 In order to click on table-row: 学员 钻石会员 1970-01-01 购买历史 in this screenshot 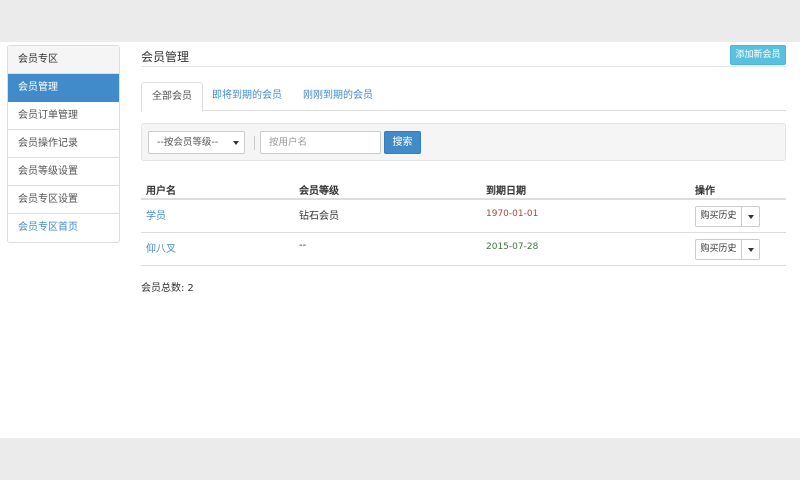, I will do `click(463, 216)`.